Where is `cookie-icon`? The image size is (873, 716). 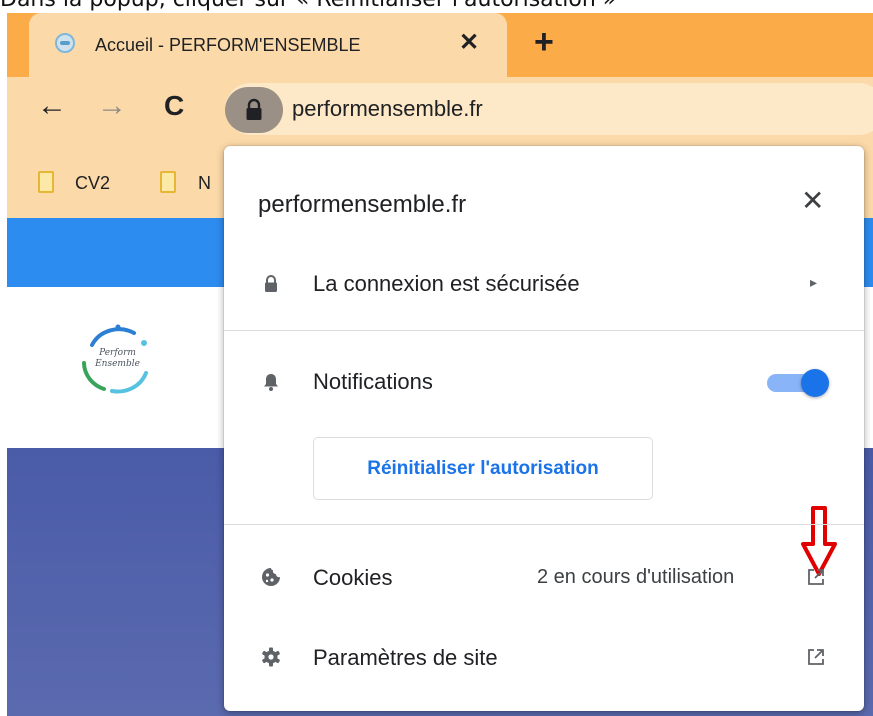
cookie-icon is located at coordinates (271, 577).